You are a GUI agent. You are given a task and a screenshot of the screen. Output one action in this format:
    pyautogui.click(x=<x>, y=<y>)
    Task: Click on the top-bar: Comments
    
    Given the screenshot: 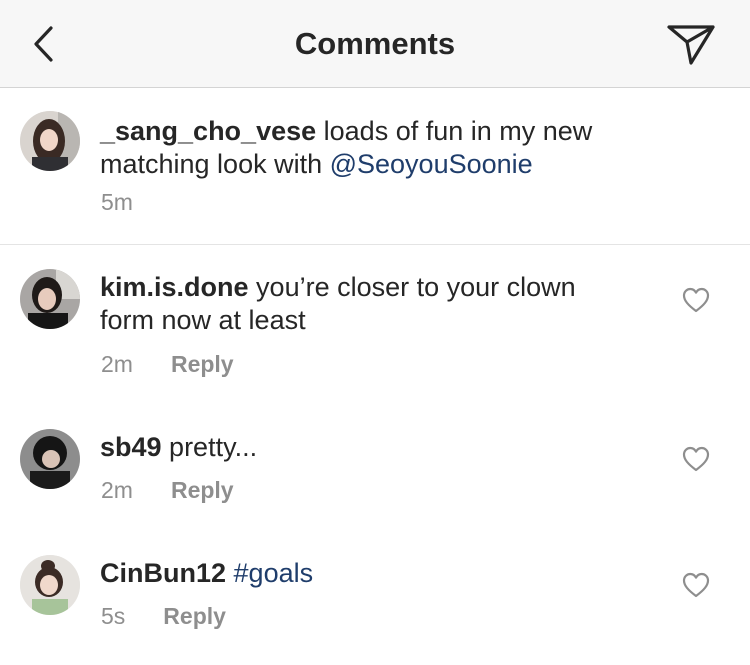 What is the action you would take?
    pyautogui.click(x=375, y=44)
    